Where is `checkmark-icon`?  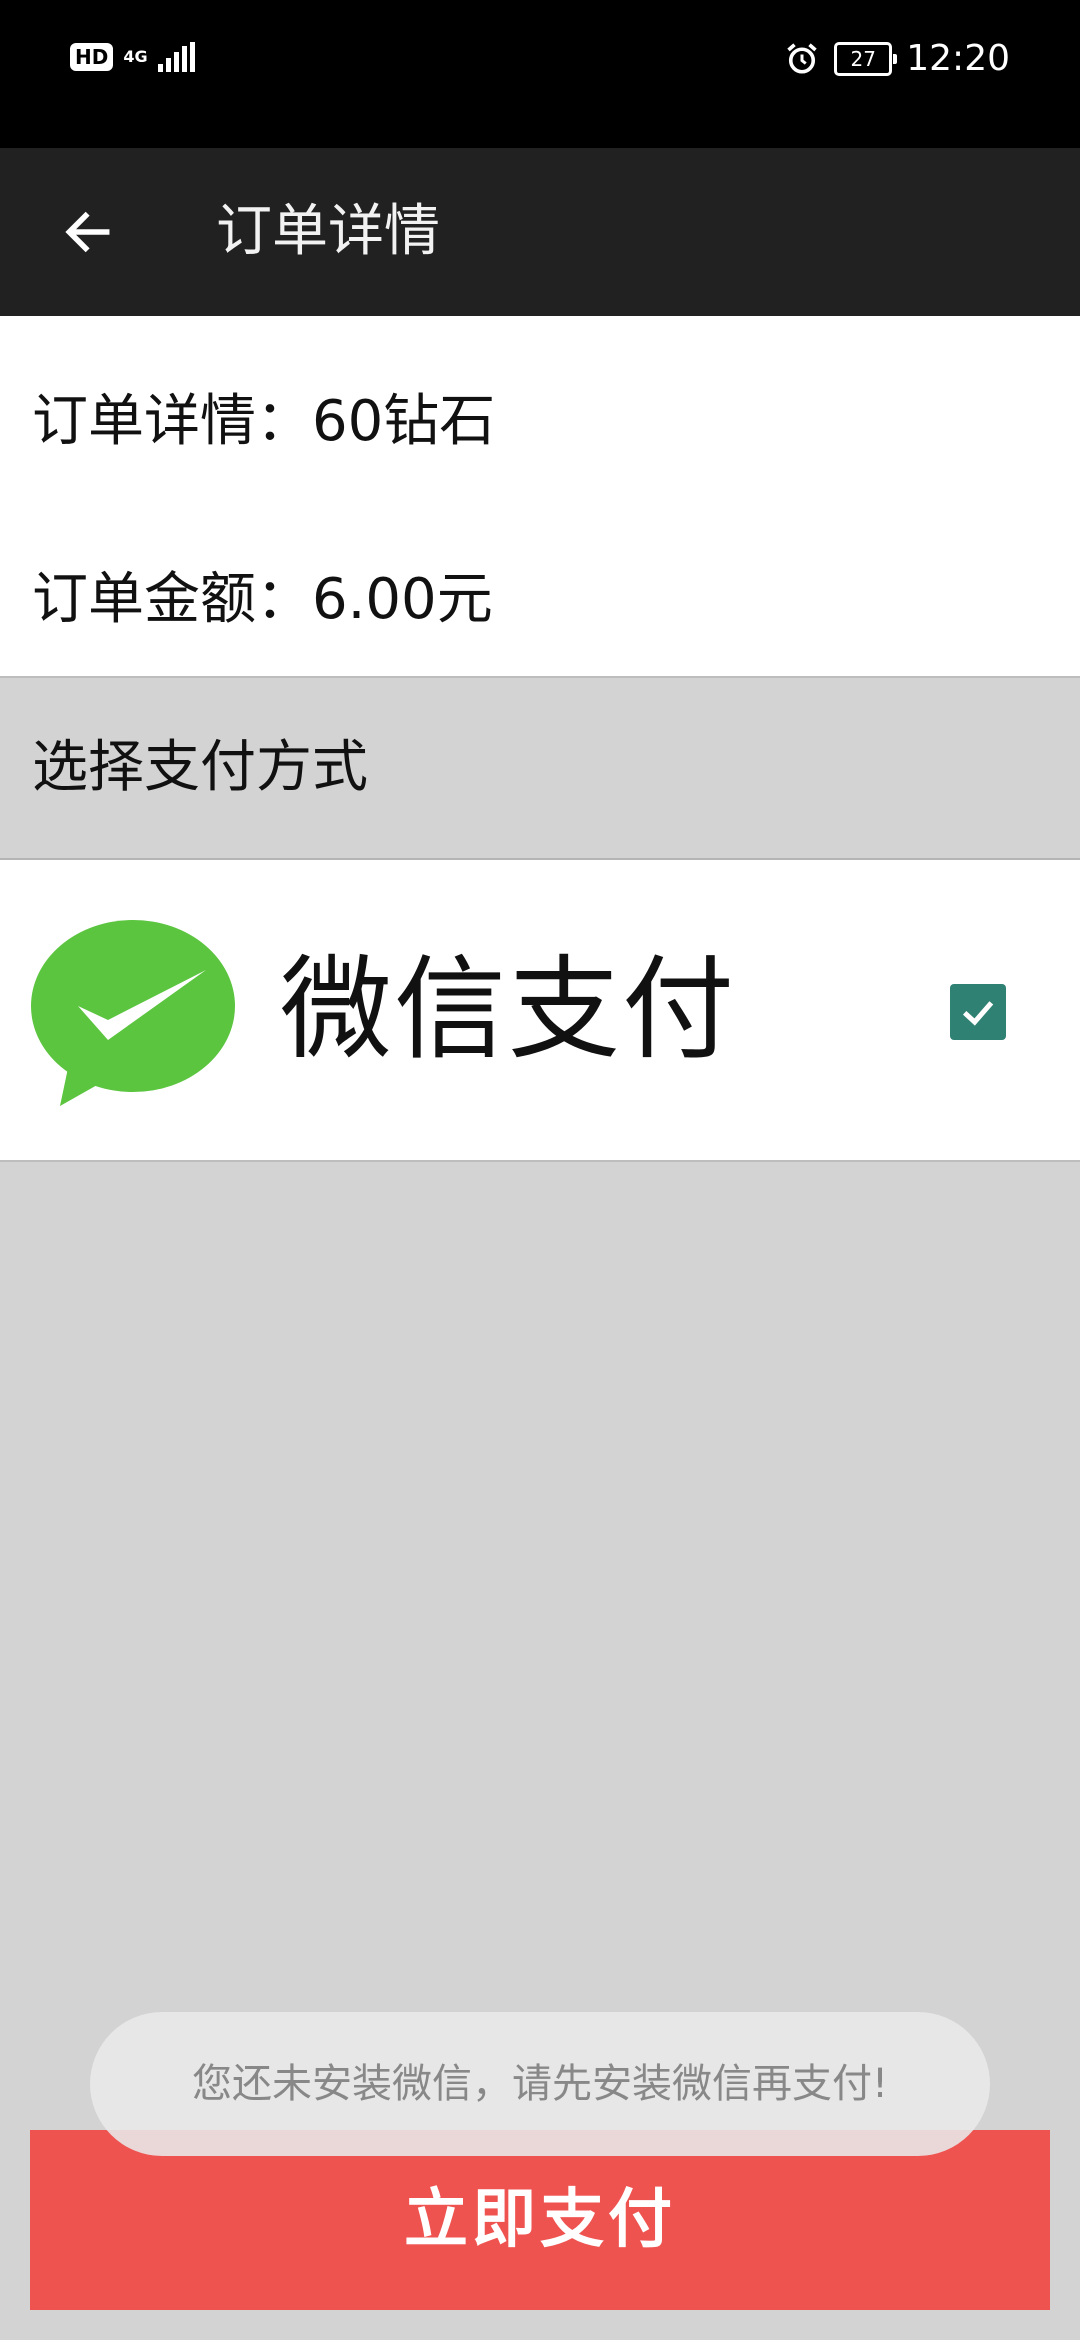
checkmark-icon is located at coordinates (978, 1013).